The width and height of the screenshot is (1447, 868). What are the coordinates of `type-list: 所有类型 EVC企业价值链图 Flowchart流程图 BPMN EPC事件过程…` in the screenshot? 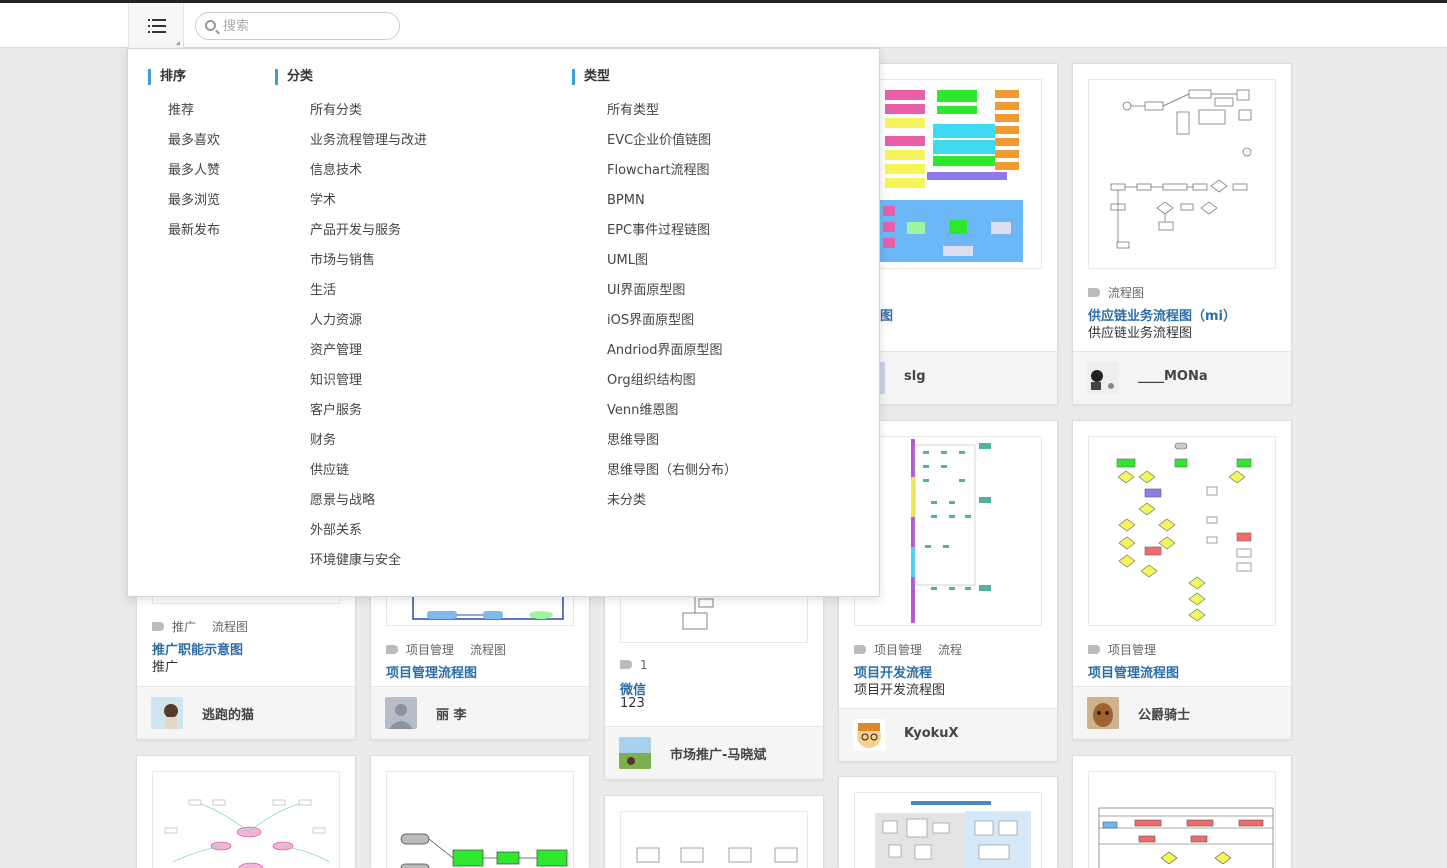 It's located at (672, 311).